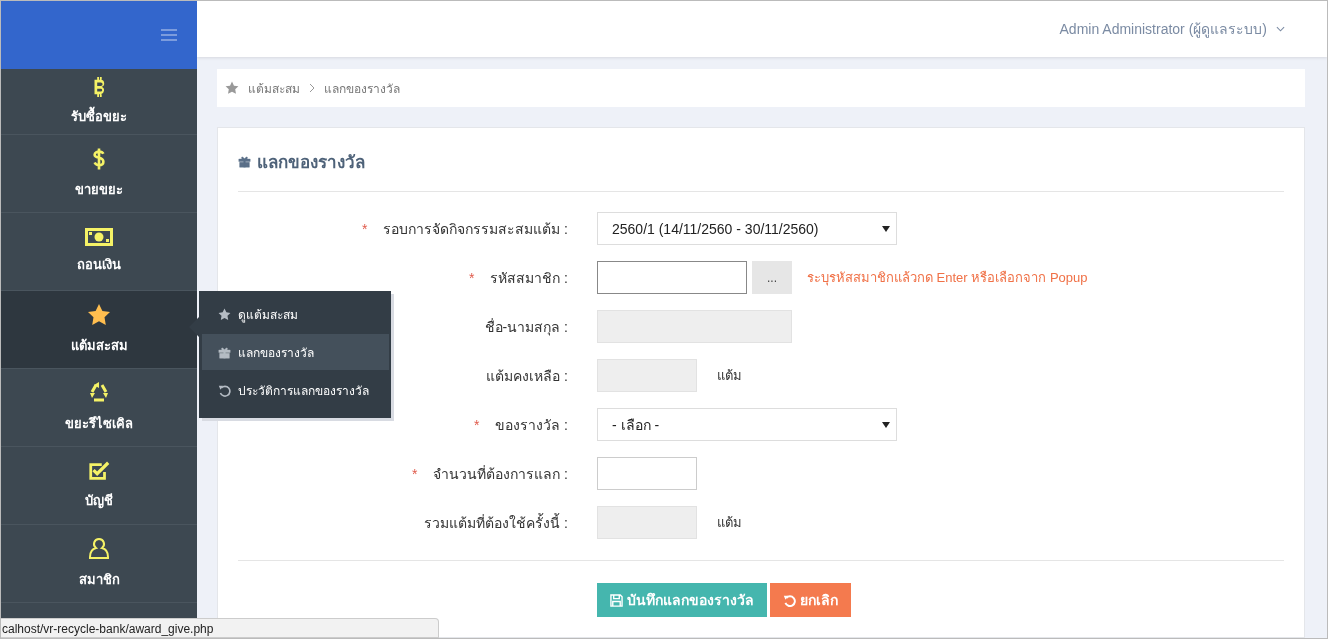  I want to click on chevron-down-icon, so click(1280, 29).